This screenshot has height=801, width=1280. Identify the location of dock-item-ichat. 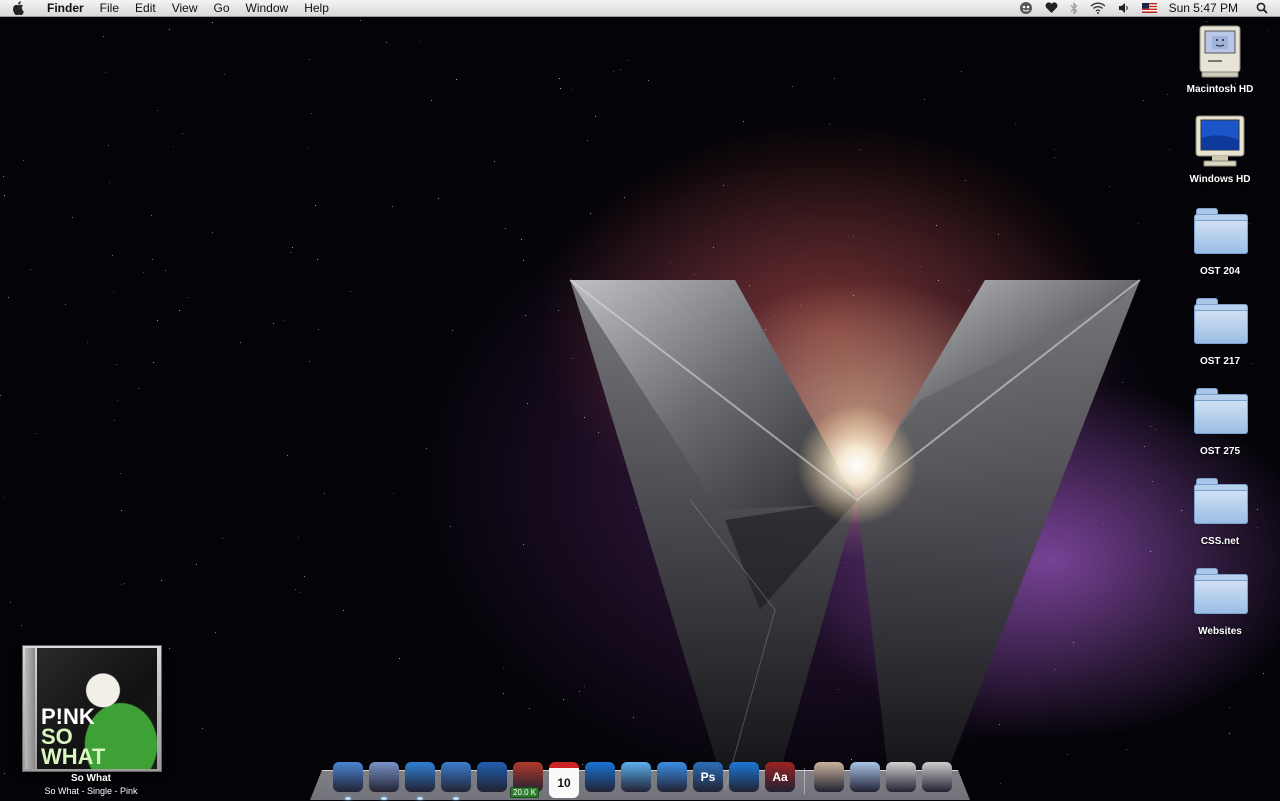
(672, 778).